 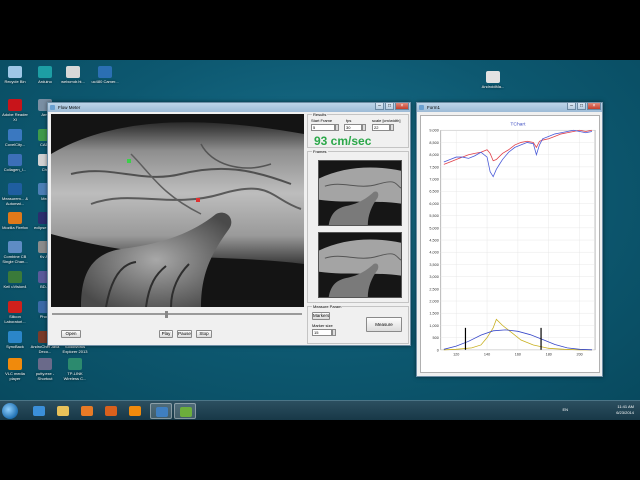 I want to click on keil-icon, so click(x=15, y=277).